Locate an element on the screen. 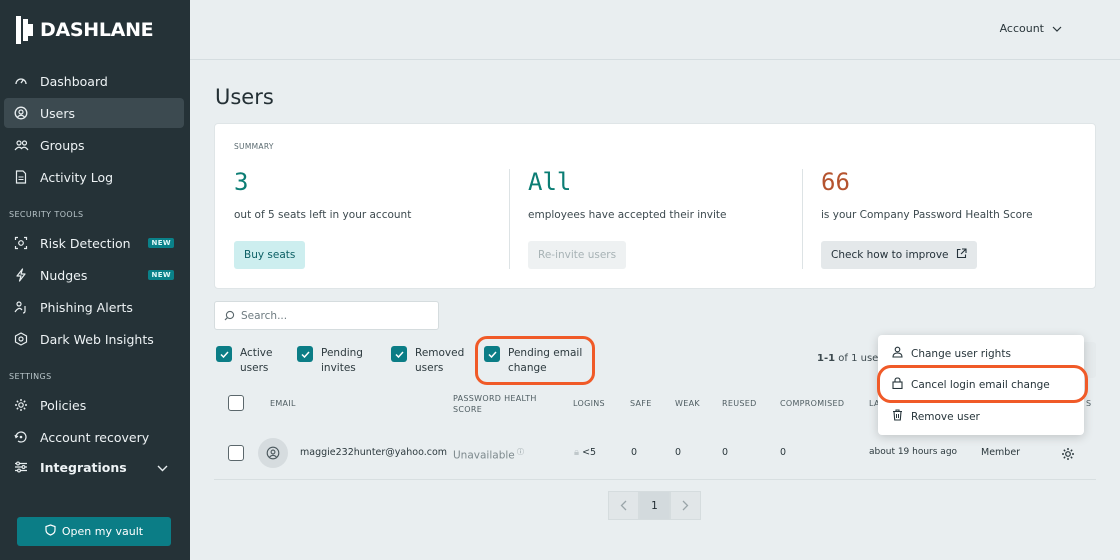  header-email: EMAIL is located at coordinates (283, 403).